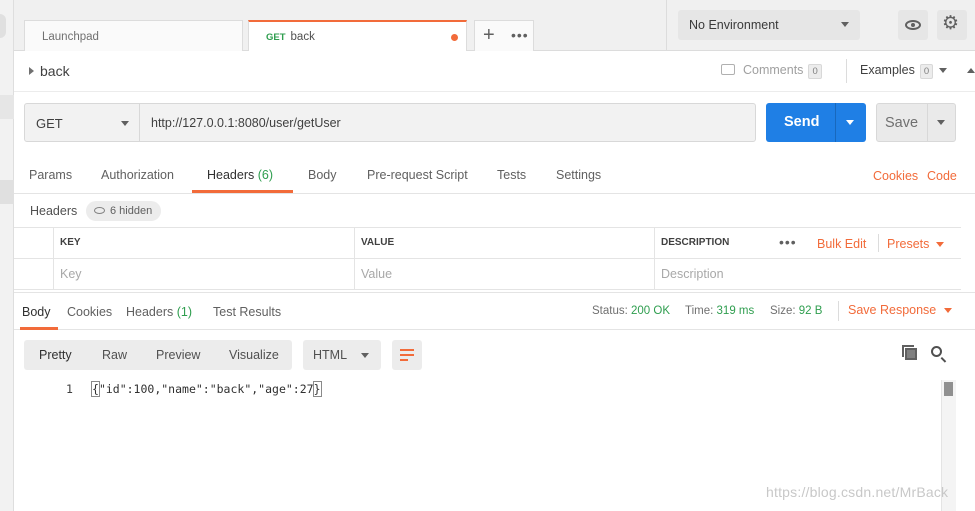 The width and height of the screenshot is (975, 511). I want to click on tab-launchpad: Launchpad, so click(133, 35).